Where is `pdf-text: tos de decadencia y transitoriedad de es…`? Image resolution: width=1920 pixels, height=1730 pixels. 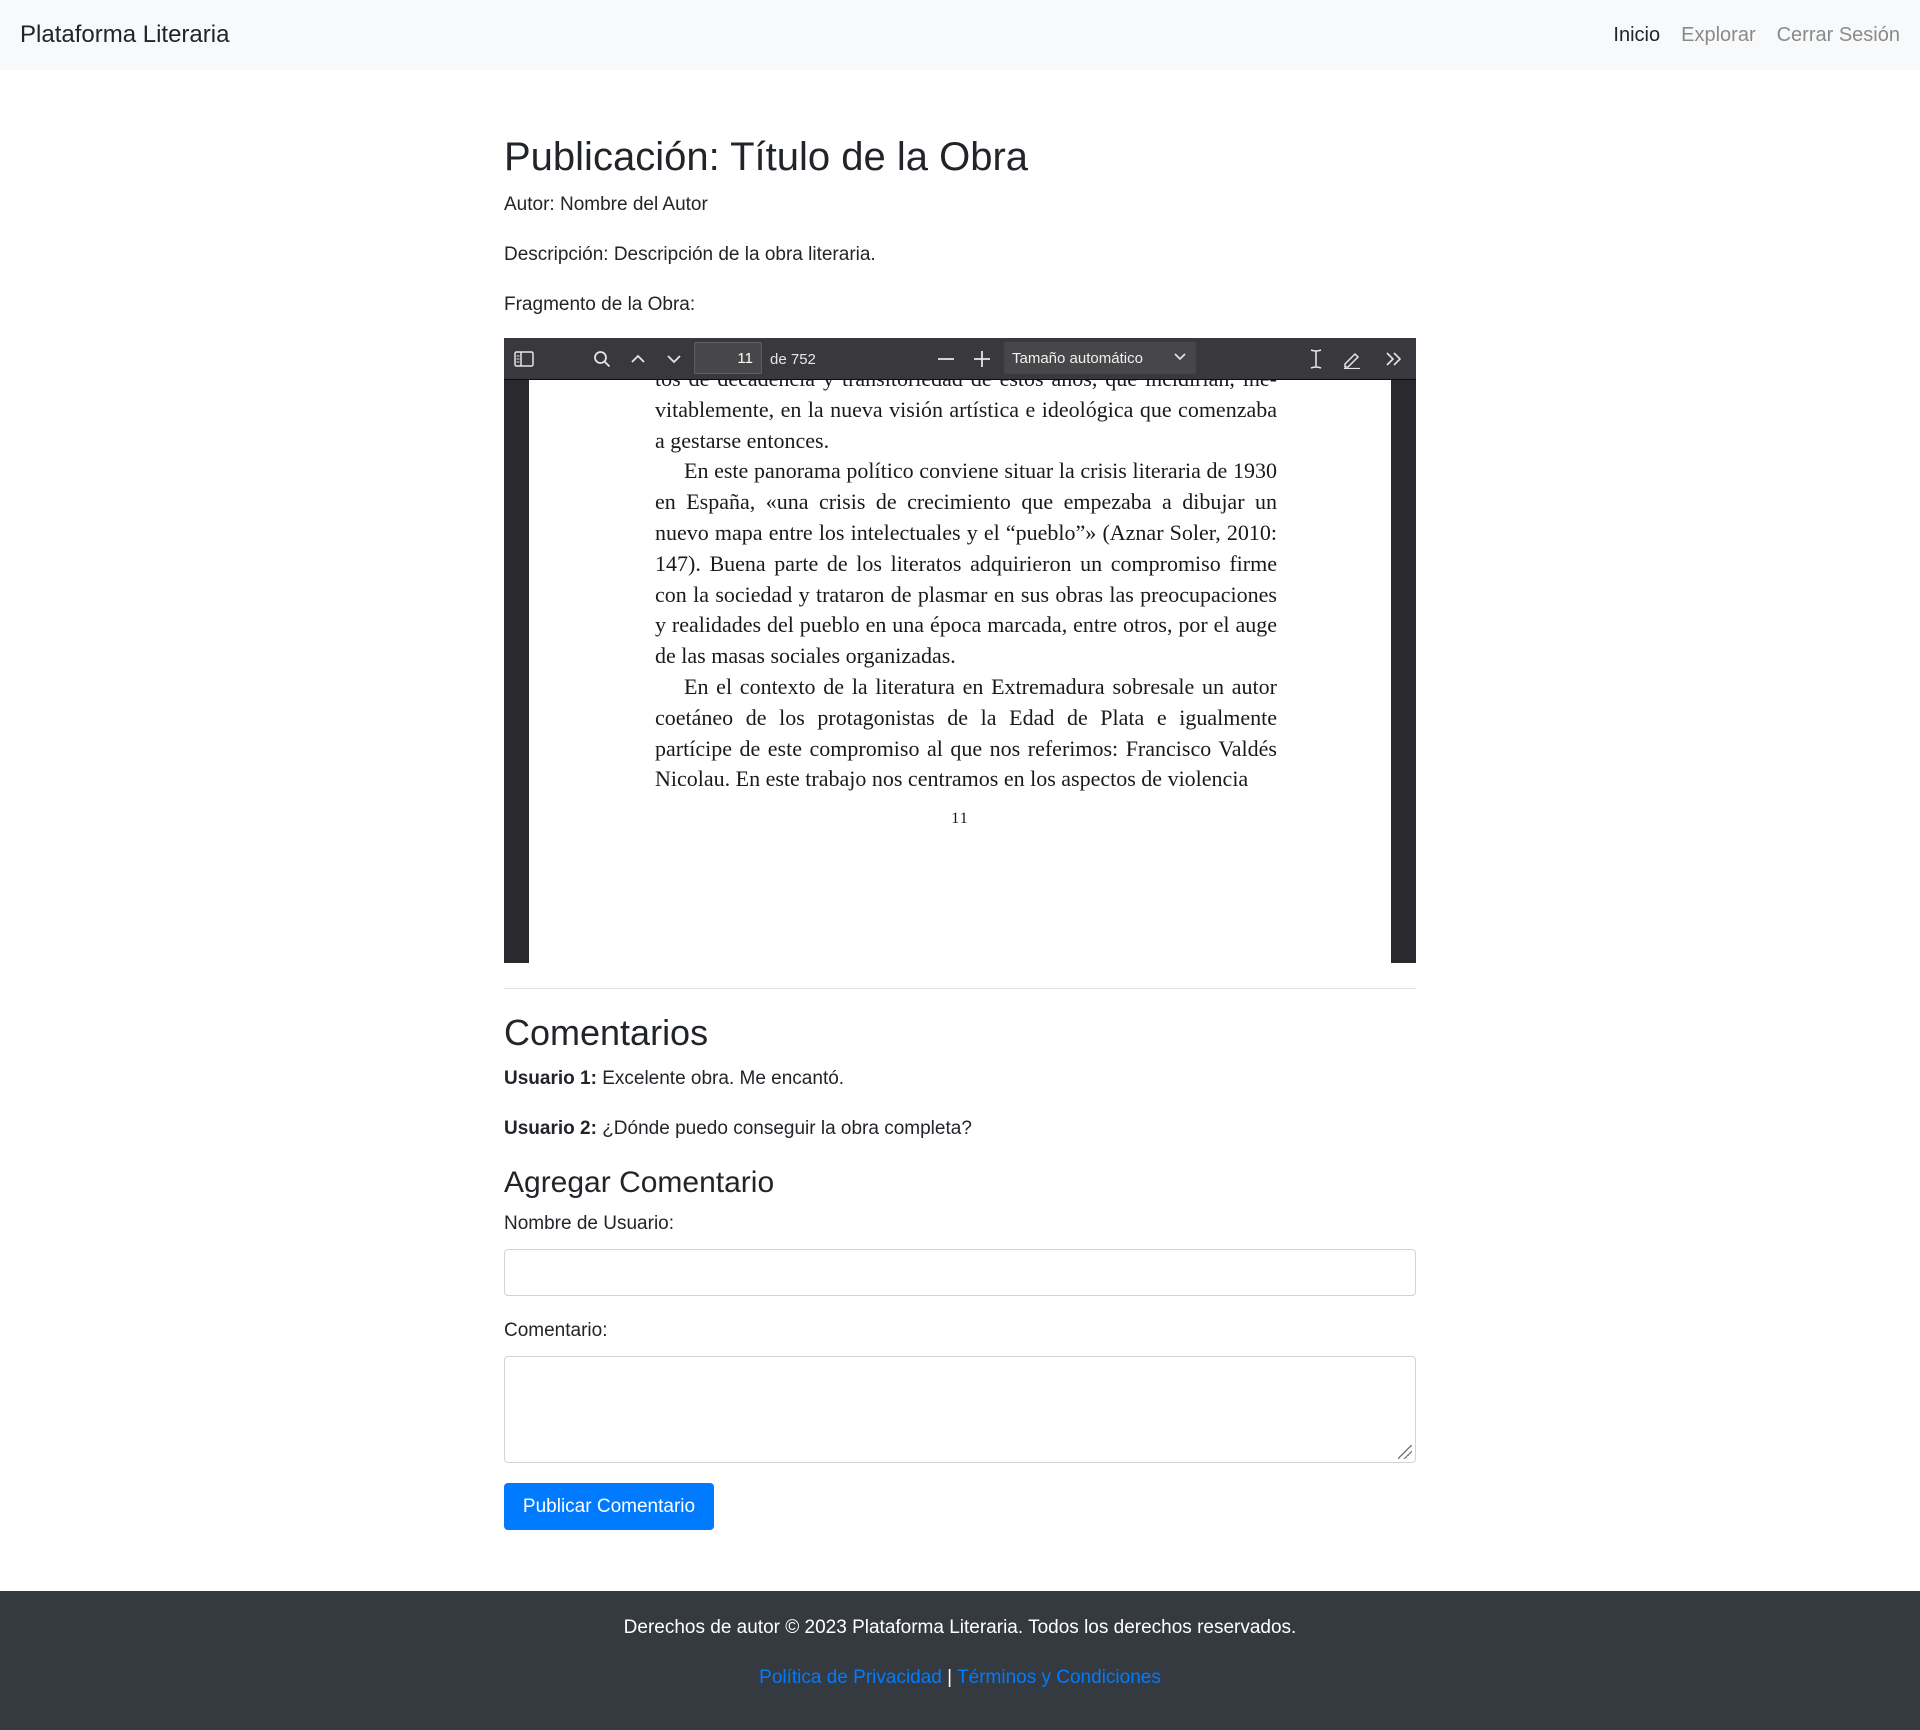
pdf-text: tos de decadencia y transitoriedad de es… is located at coordinates (966, 587).